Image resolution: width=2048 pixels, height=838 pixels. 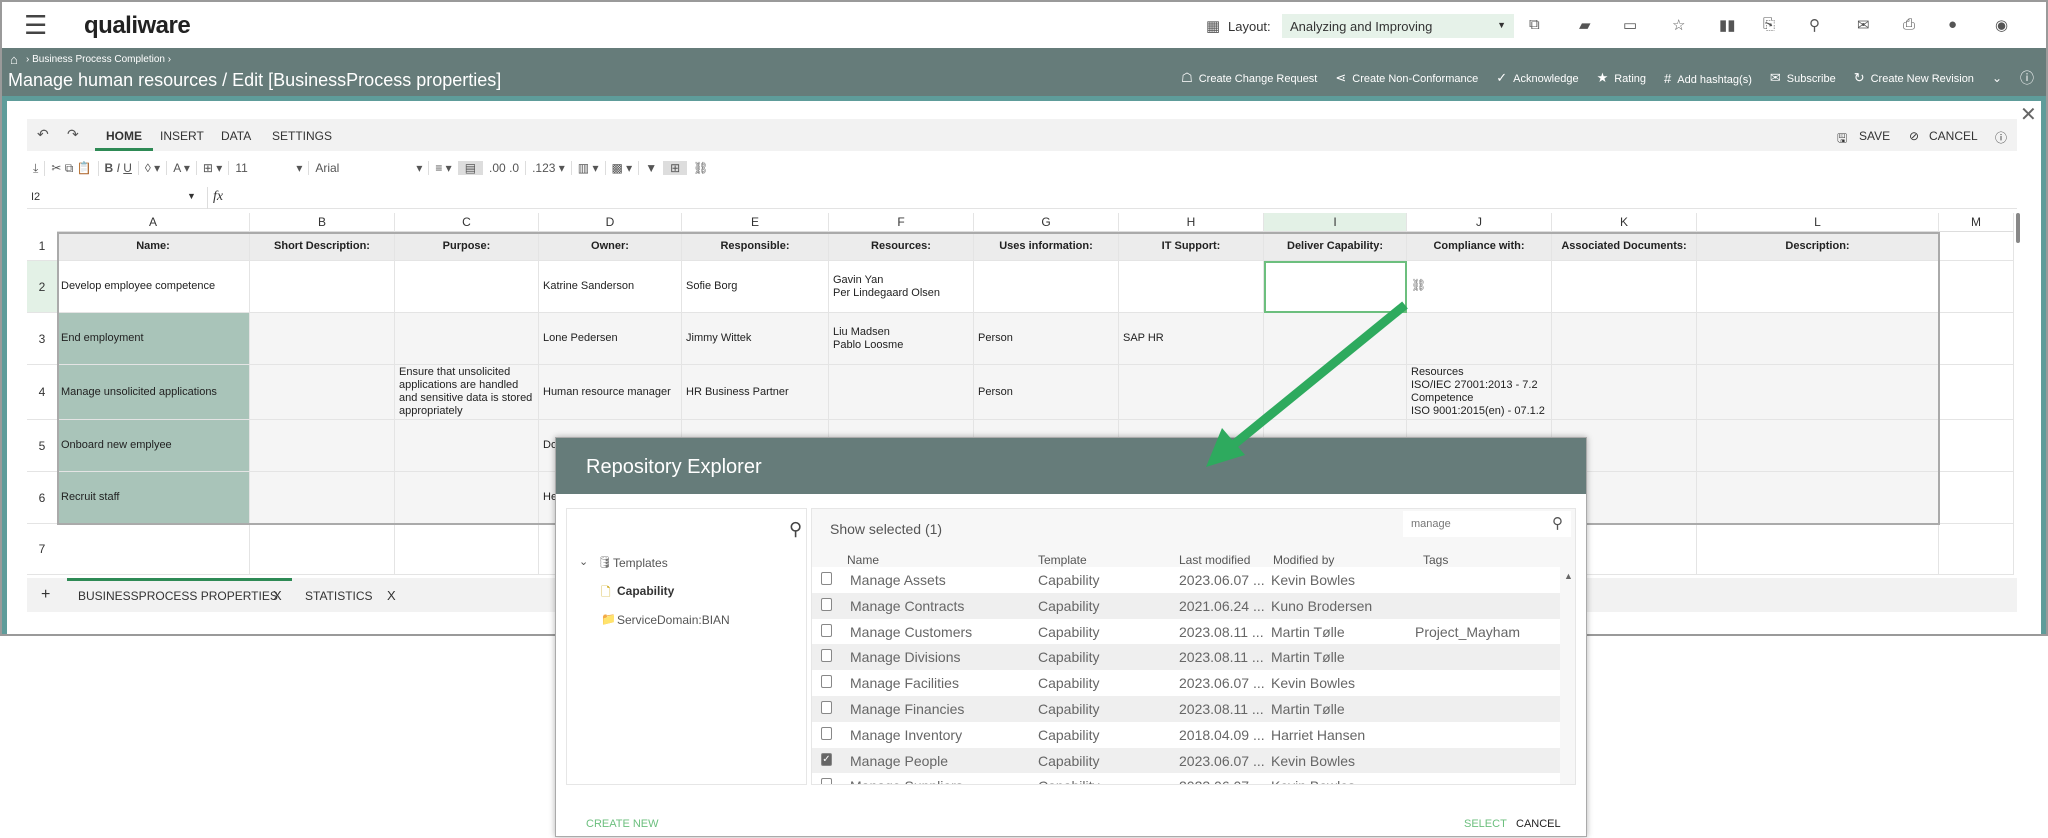 What do you see at coordinates (1479, 222) in the screenshot?
I see `column-header-J: J` at bounding box center [1479, 222].